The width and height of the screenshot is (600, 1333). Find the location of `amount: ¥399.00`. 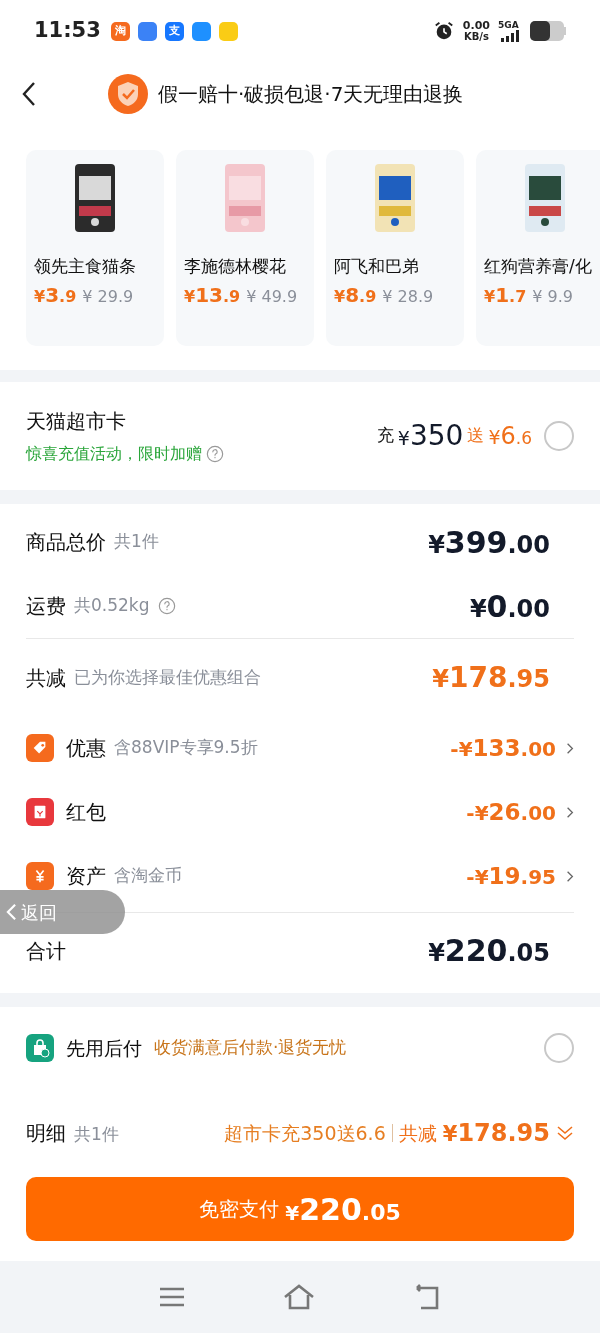

amount: ¥399.00 is located at coordinates (489, 542).